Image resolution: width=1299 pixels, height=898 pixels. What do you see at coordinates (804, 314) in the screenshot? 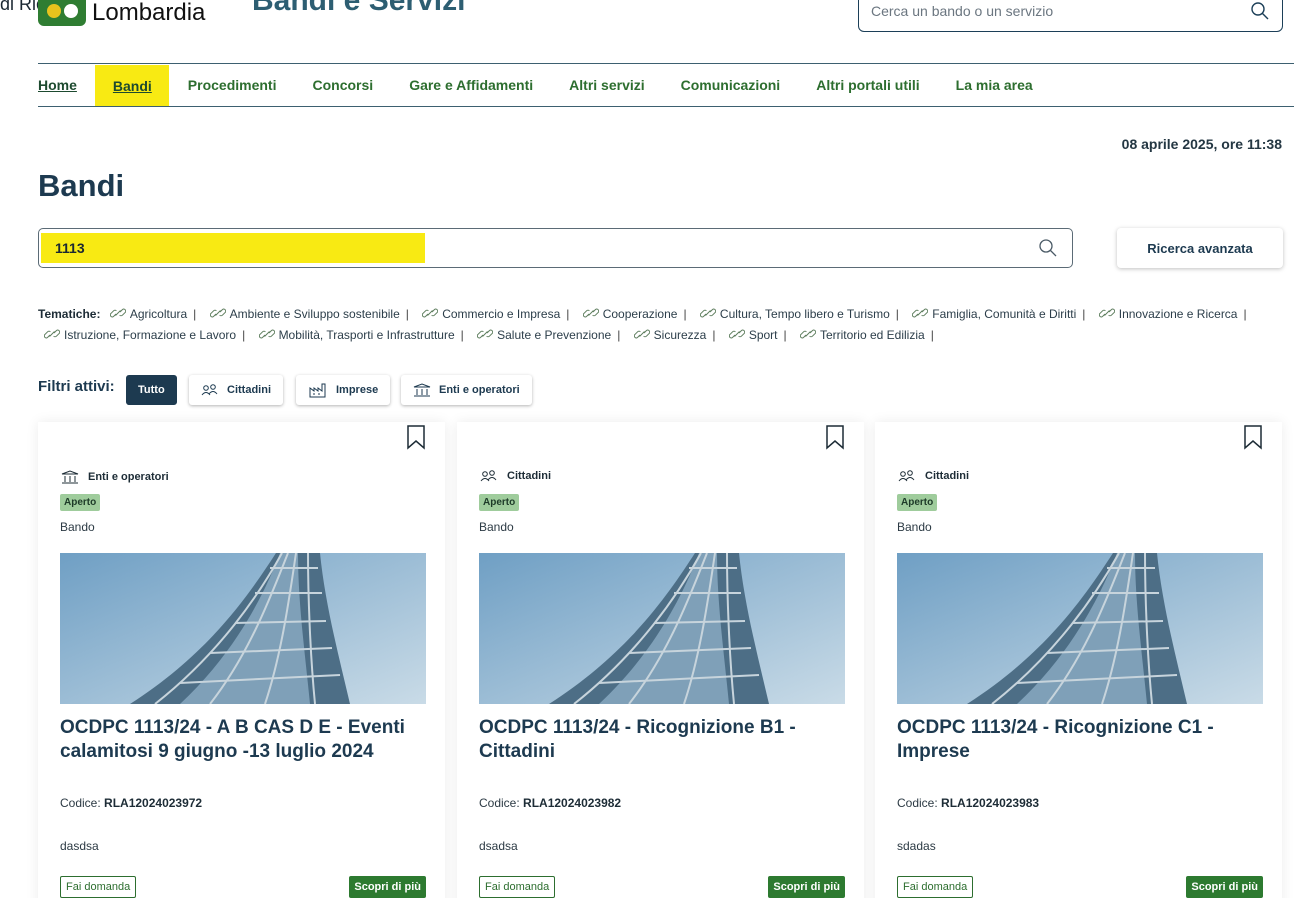
I see `tematica-label: Cultura, Tempo libero e Turismo` at bounding box center [804, 314].